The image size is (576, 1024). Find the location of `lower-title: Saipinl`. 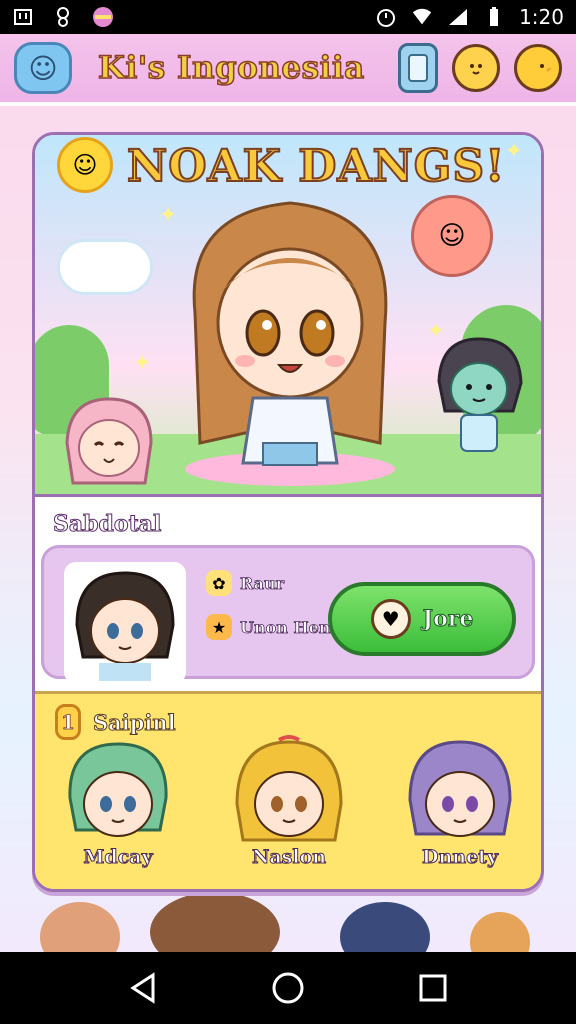

lower-title: Saipinl is located at coordinates (135, 722).